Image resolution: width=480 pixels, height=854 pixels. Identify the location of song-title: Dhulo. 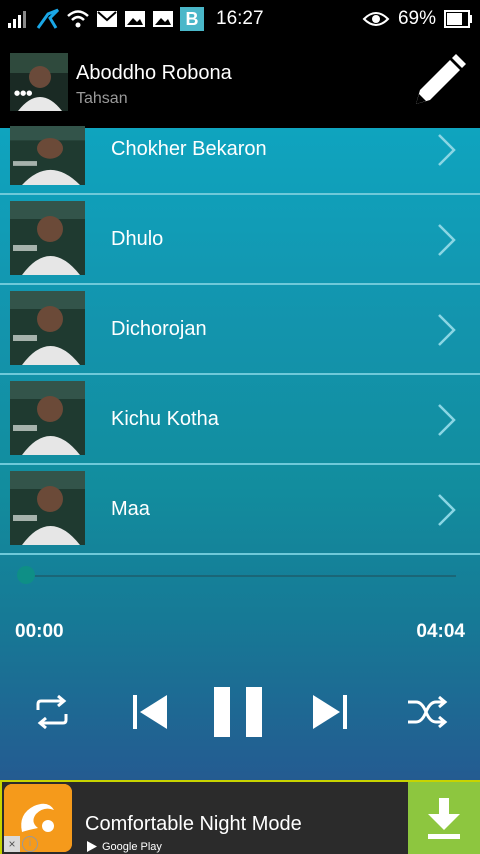
(137, 239).